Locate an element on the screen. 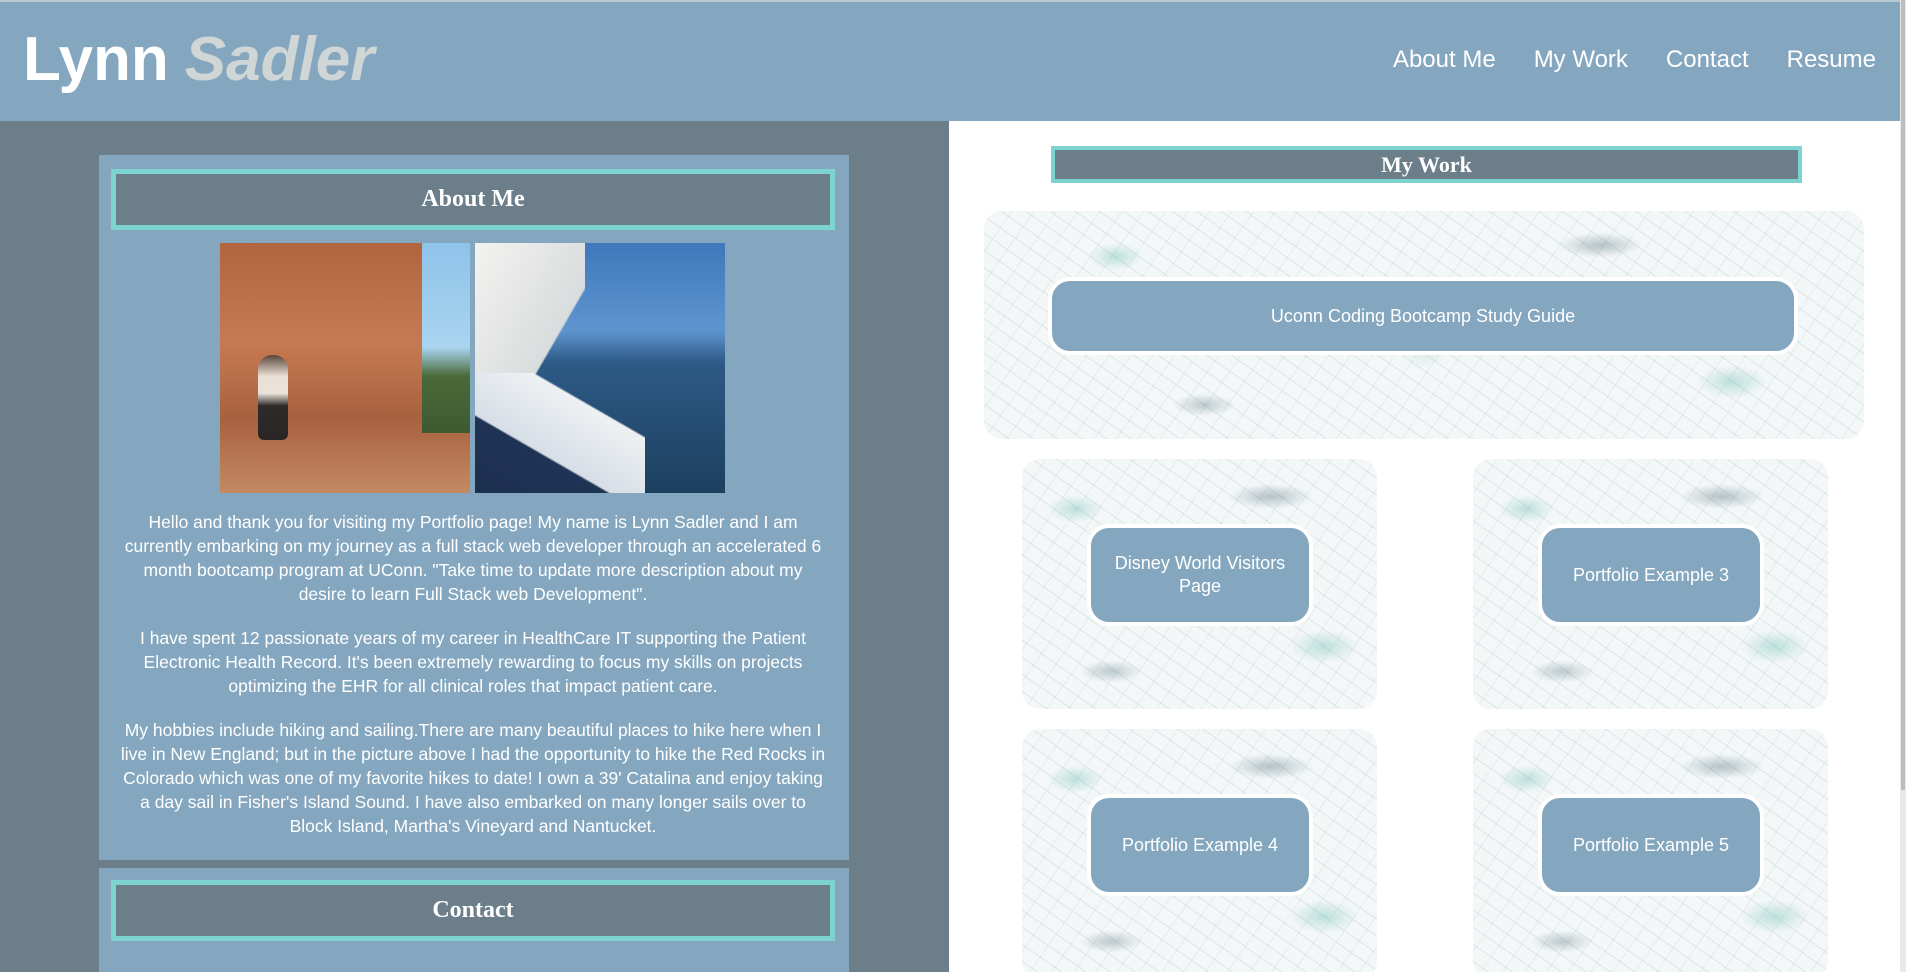  disney-world-button: Disney World Visitors Page is located at coordinates (1200, 575).